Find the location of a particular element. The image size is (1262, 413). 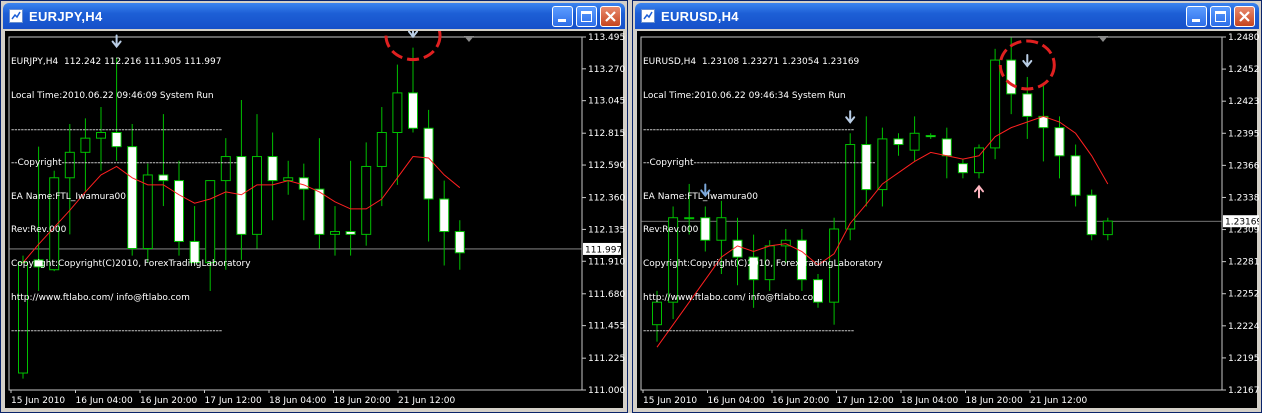

price-label: 111.000 is located at coordinates (606, 391).